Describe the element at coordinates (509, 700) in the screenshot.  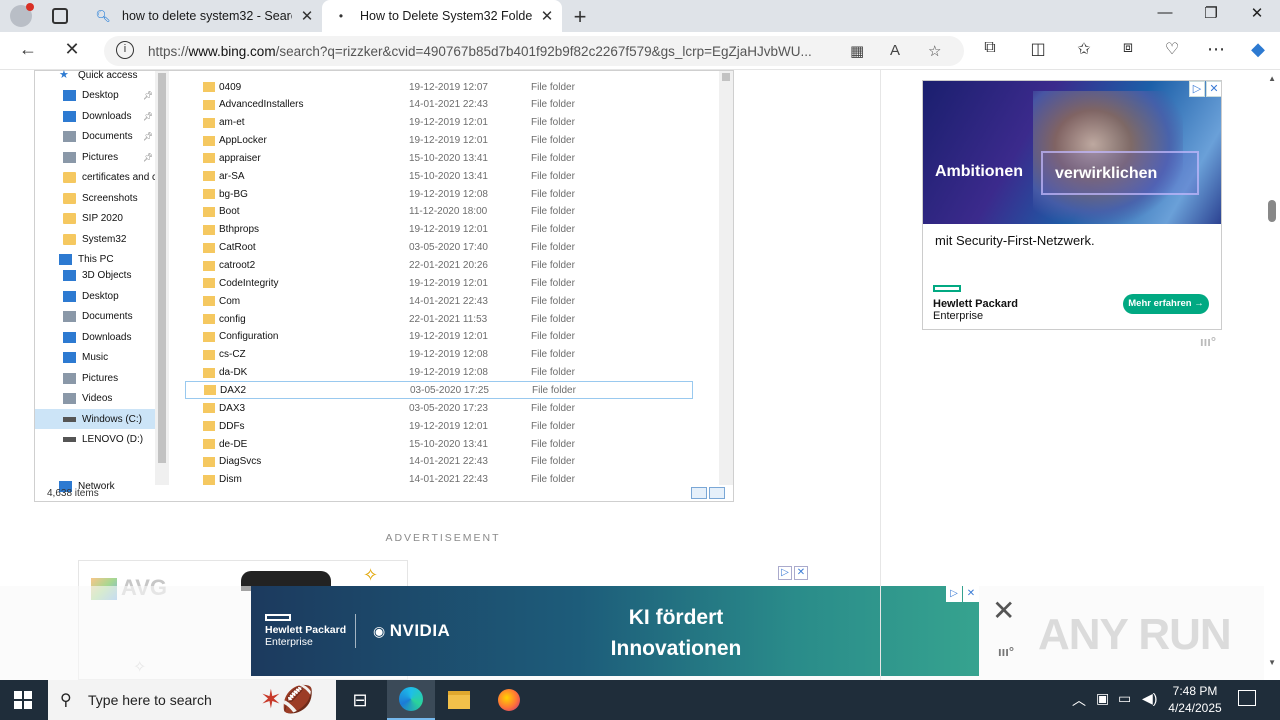
I see `firefox-icon` at that location.